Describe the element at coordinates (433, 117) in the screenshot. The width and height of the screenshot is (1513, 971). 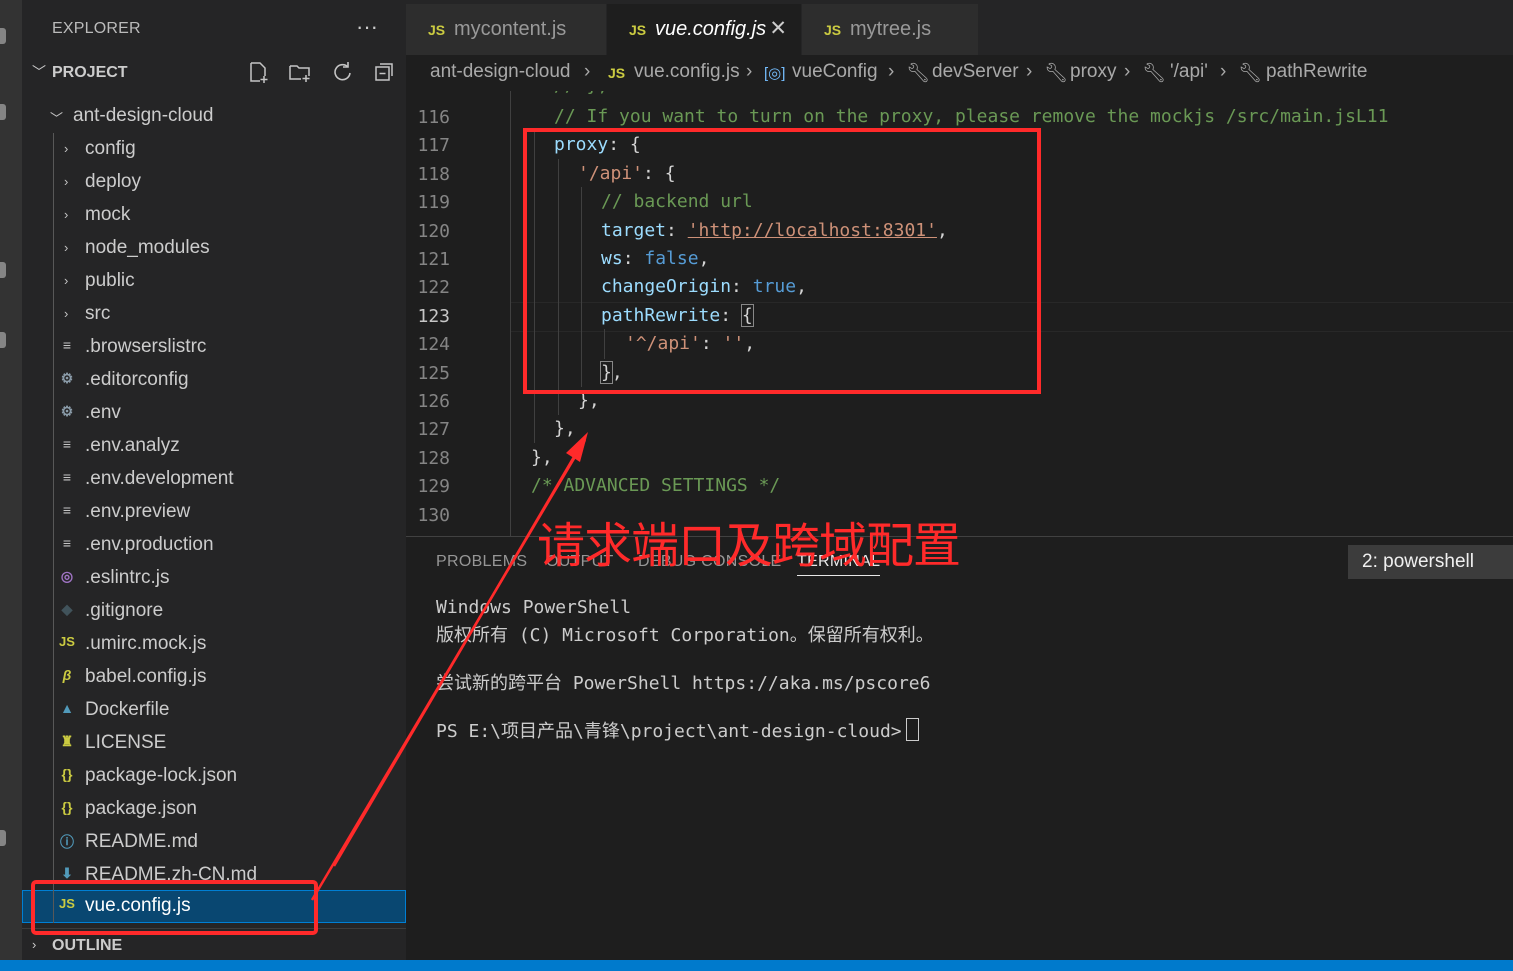
I see `line-number: 116` at that location.